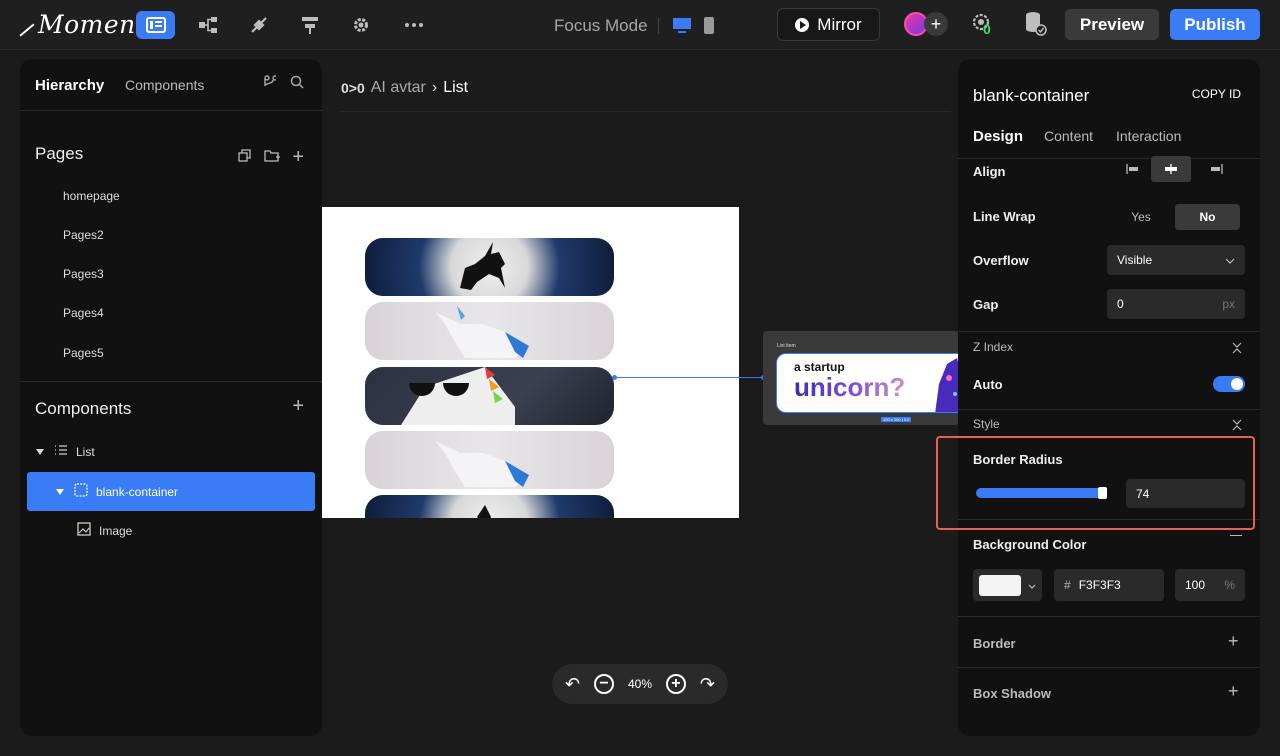 This screenshot has height=756, width=1280. Describe the element at coordinates (297, 83) in the screenshot. I see `search-icon` at that location.